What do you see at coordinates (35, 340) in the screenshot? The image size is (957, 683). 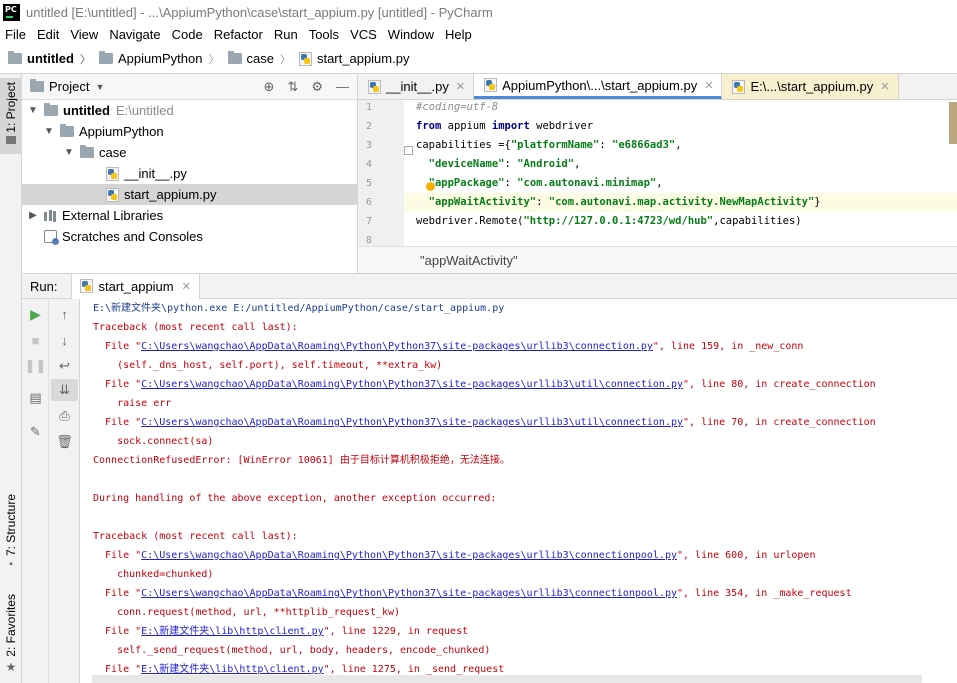 I see `stop-icon: ■` at bounding box center [35, 340].